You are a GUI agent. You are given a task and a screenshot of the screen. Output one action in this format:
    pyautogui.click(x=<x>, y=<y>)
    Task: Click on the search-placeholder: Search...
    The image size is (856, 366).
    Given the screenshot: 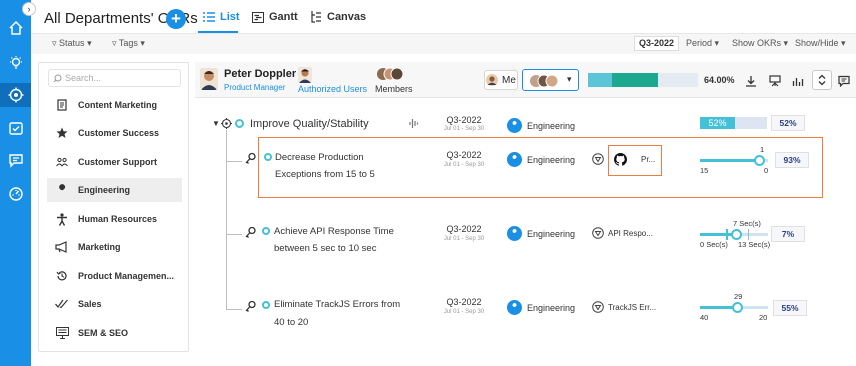 What is the action you would take?
    pyautogui.click(x=83, y=78)
    